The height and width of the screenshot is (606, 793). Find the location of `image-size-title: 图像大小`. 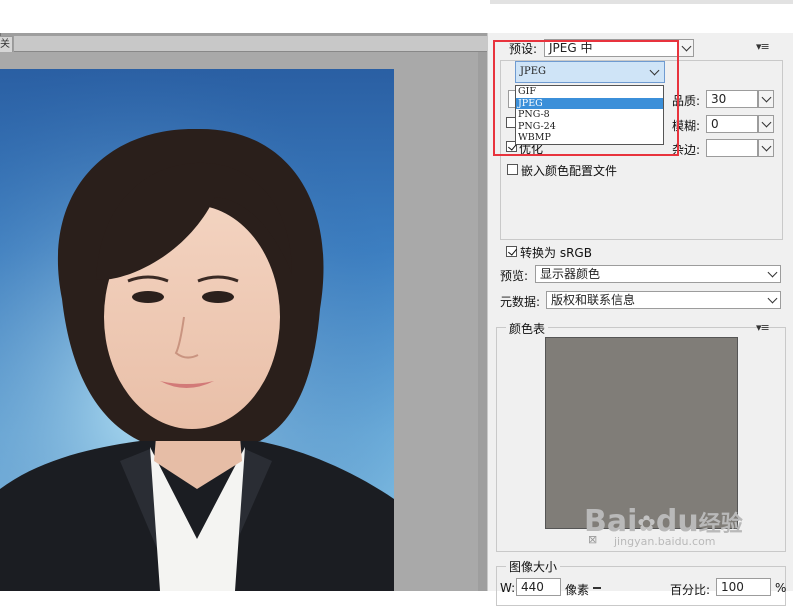

image-size-title: 图像大小 is located at coordinates (533, 566).